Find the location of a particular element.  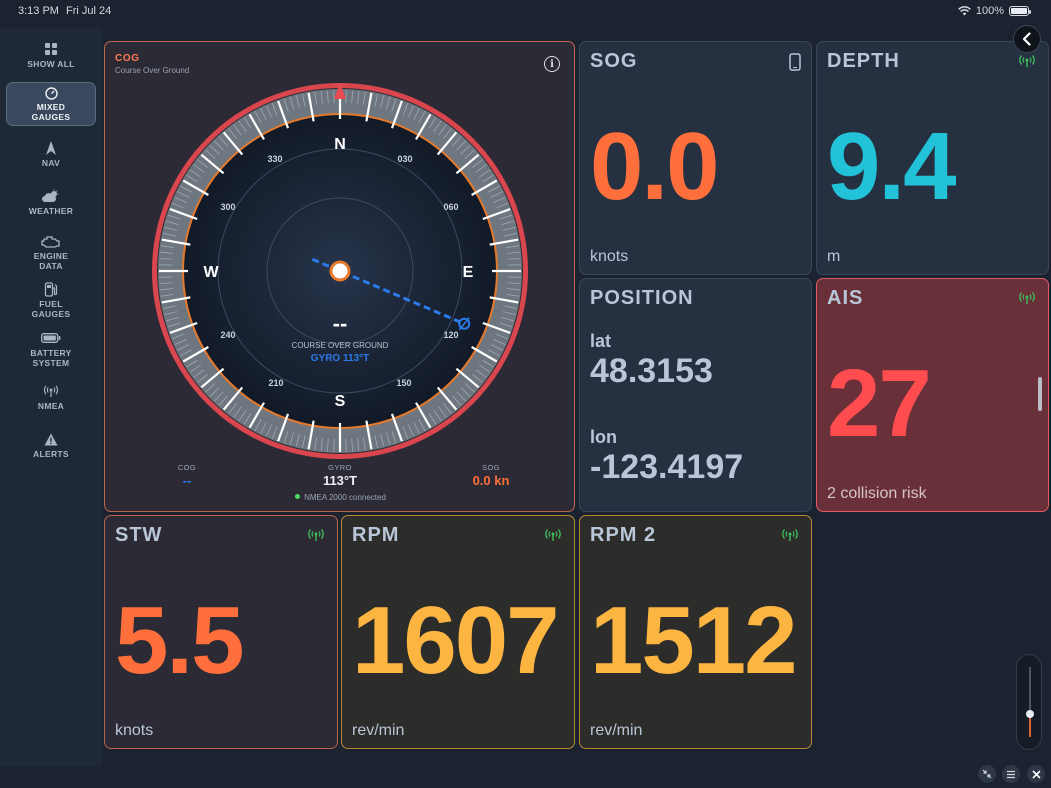

ais-title: AIS is located at coordinates (845, 298).